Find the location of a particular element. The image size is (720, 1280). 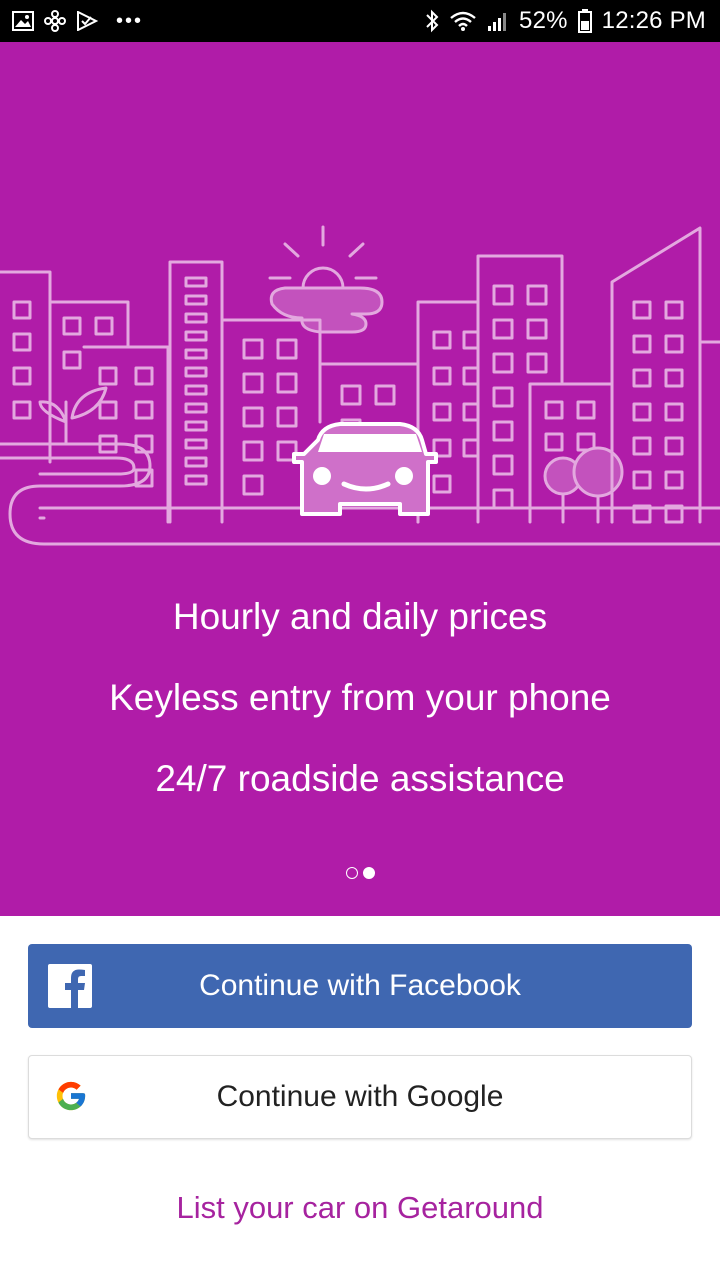

car-icon is located at coordinates (365, 469).